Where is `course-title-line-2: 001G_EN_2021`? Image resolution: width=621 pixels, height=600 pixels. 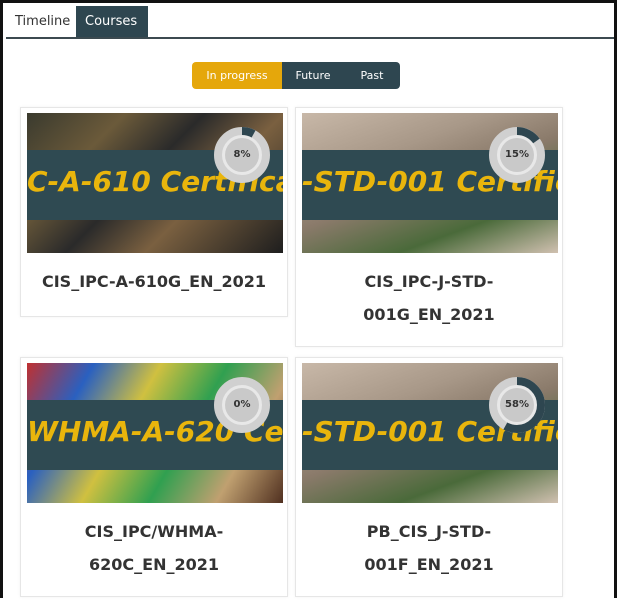
course-title-line-2: 001G_EN_2021 is located at coordinates (429, 314).